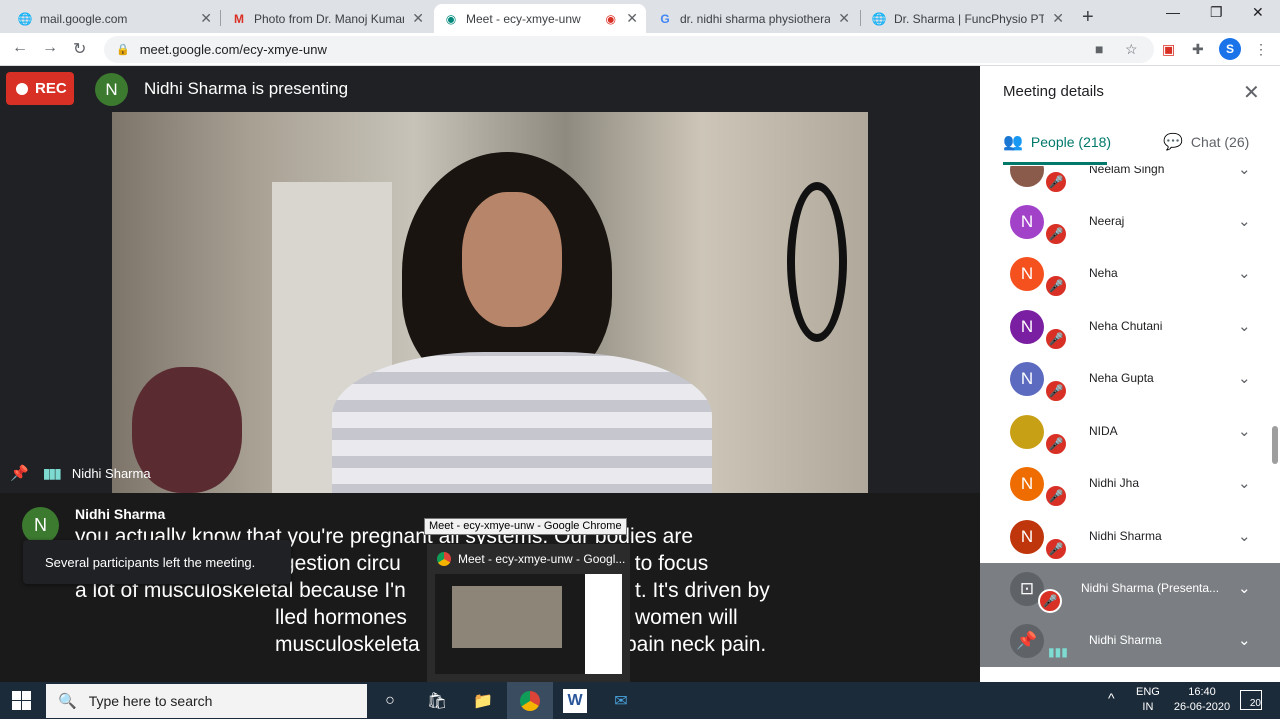 This screenshot has height=719, width=1280. What do you see at coordinates (22, 88) in the screenshot?
I see `record-dot-icon` at bounding box center [22, 88].